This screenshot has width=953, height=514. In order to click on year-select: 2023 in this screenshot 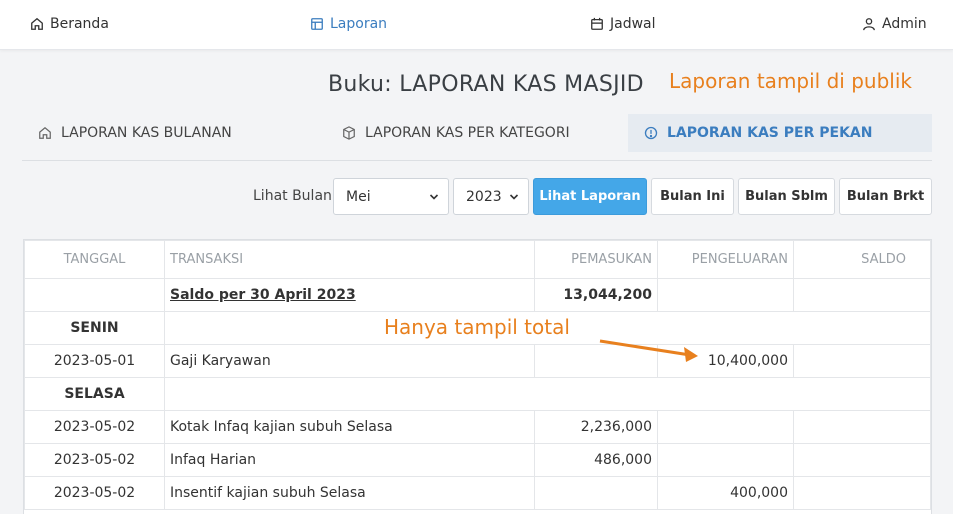, I will do `click(491, 196)`.